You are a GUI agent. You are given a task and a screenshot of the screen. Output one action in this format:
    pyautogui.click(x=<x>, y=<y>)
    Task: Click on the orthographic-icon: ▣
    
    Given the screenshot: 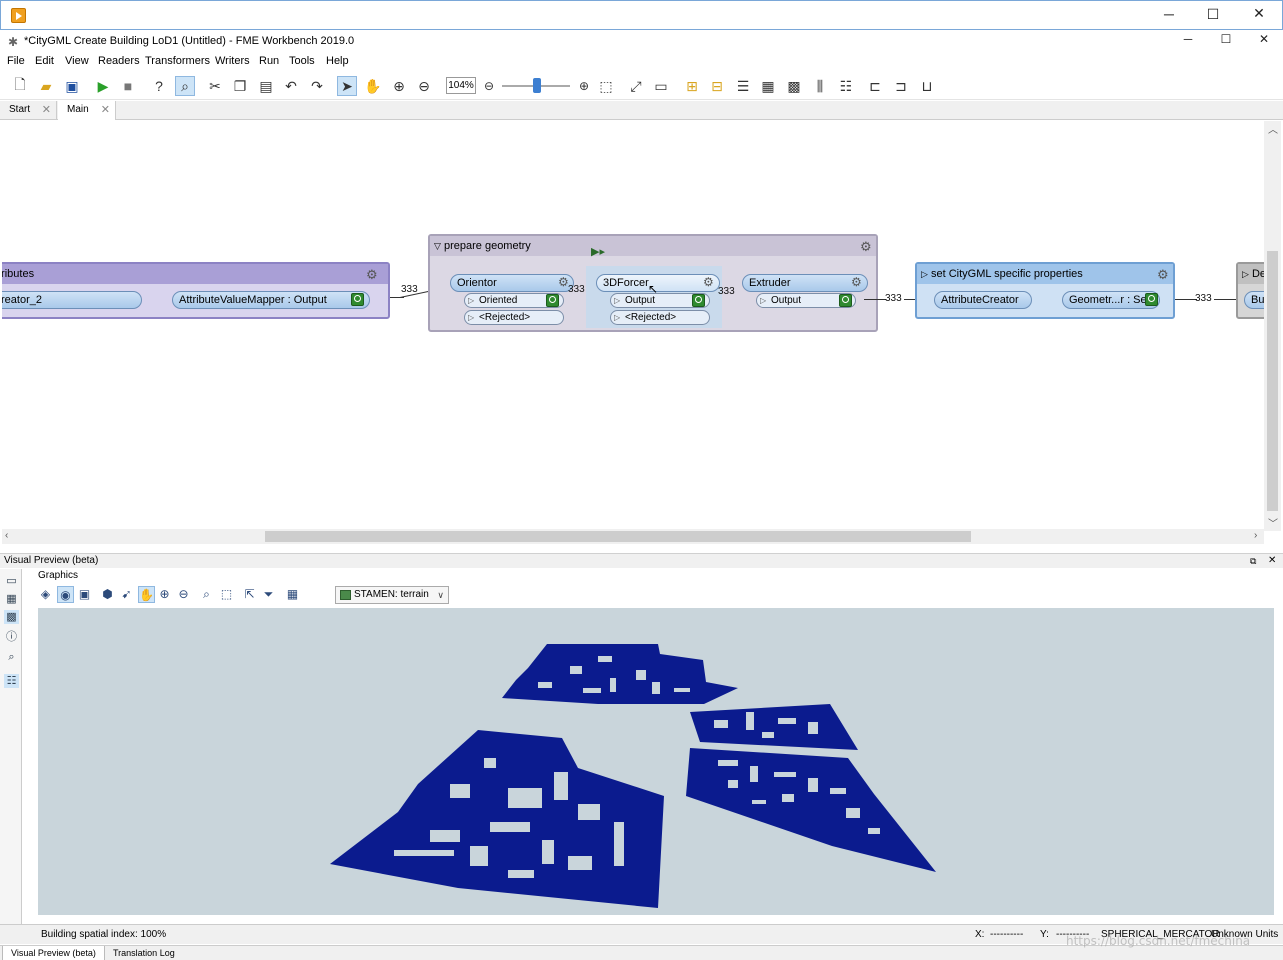 What is the action you would take?
    pyautogui.click(x=84, y=594)
    